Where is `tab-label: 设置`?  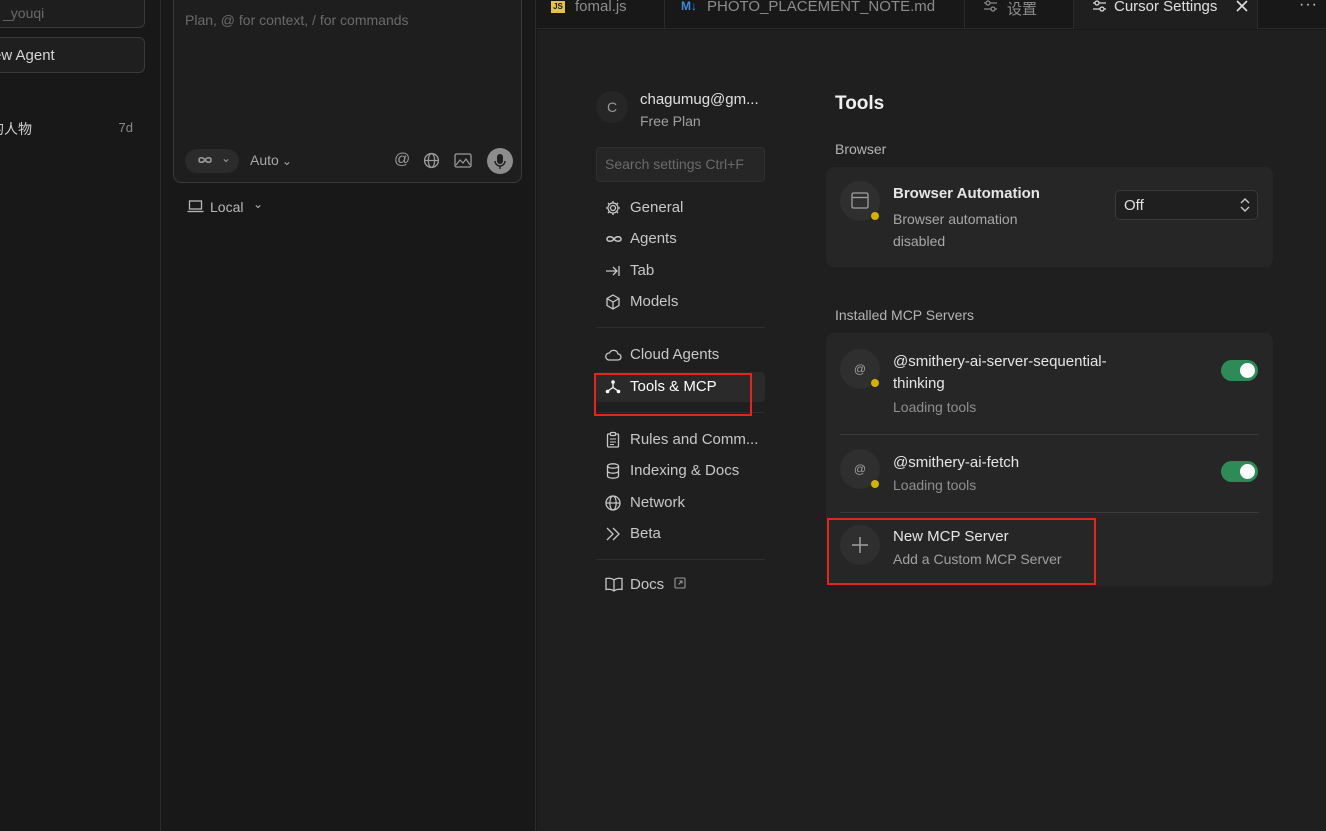 tab-label: 设置 is located at coordinates (1022, 9).